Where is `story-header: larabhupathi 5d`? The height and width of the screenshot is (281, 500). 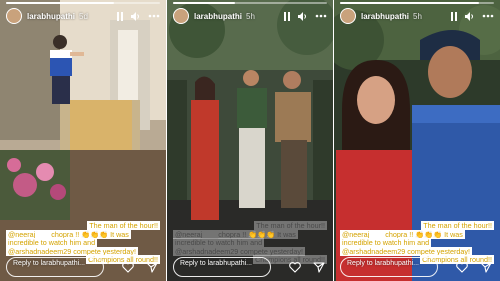 story-header: larabhupathi 5d is located at coordinates (83, 16).